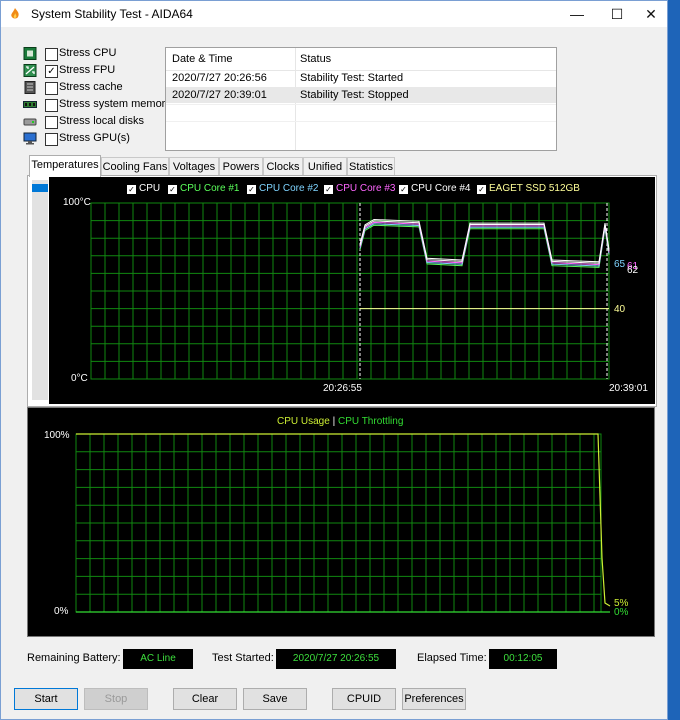  What do you see at coordinates (325, 166) in the screenshot?
I see `tab-unified: Unified` at bounding box center [325, 166].